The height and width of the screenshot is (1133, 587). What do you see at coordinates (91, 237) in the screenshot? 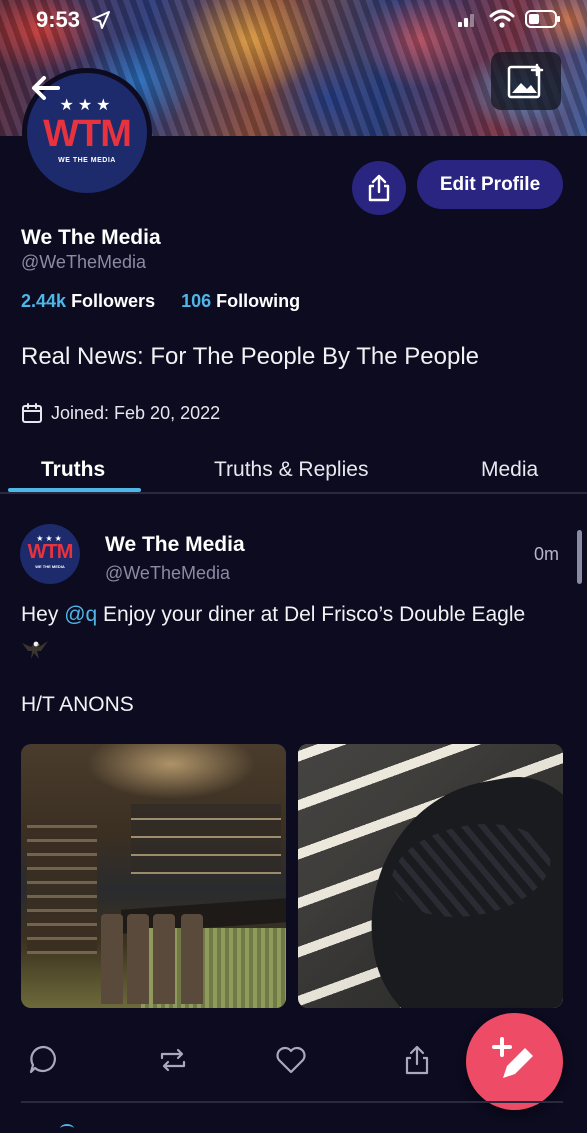
I see `display-name: We The Media` at bounding box center [91, 237].